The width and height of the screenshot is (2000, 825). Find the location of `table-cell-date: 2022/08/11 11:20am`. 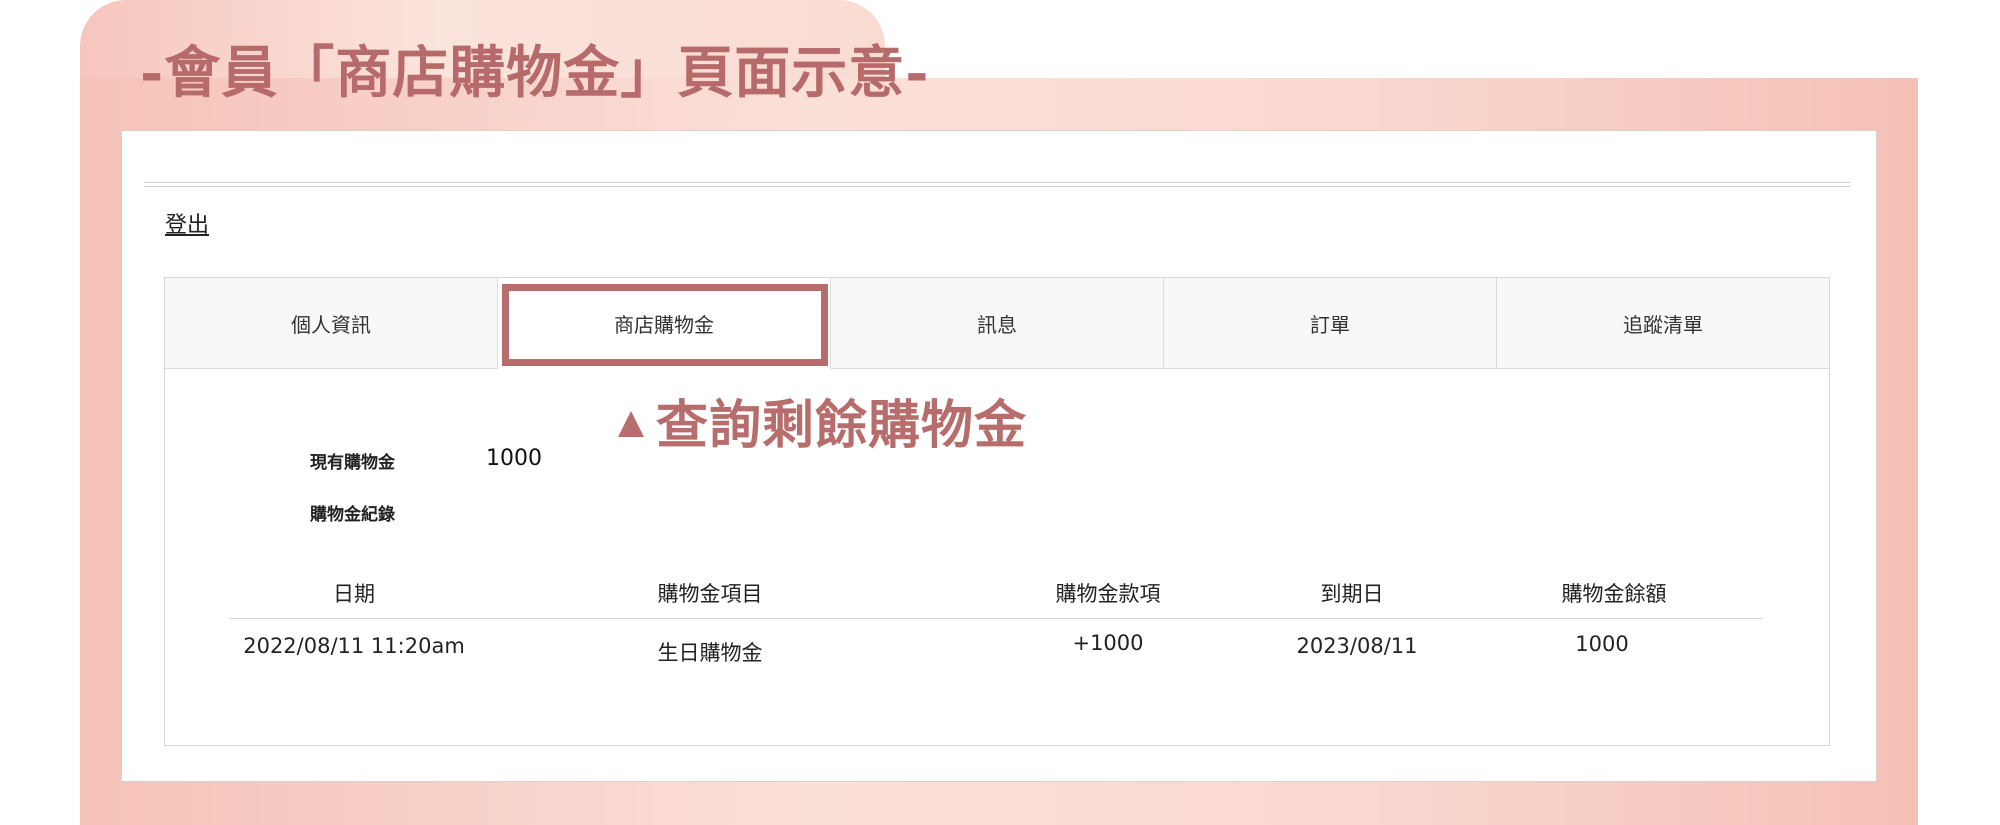

table-cell-date: 2022/08/11 11:20am is located at coordinates (354, 646).